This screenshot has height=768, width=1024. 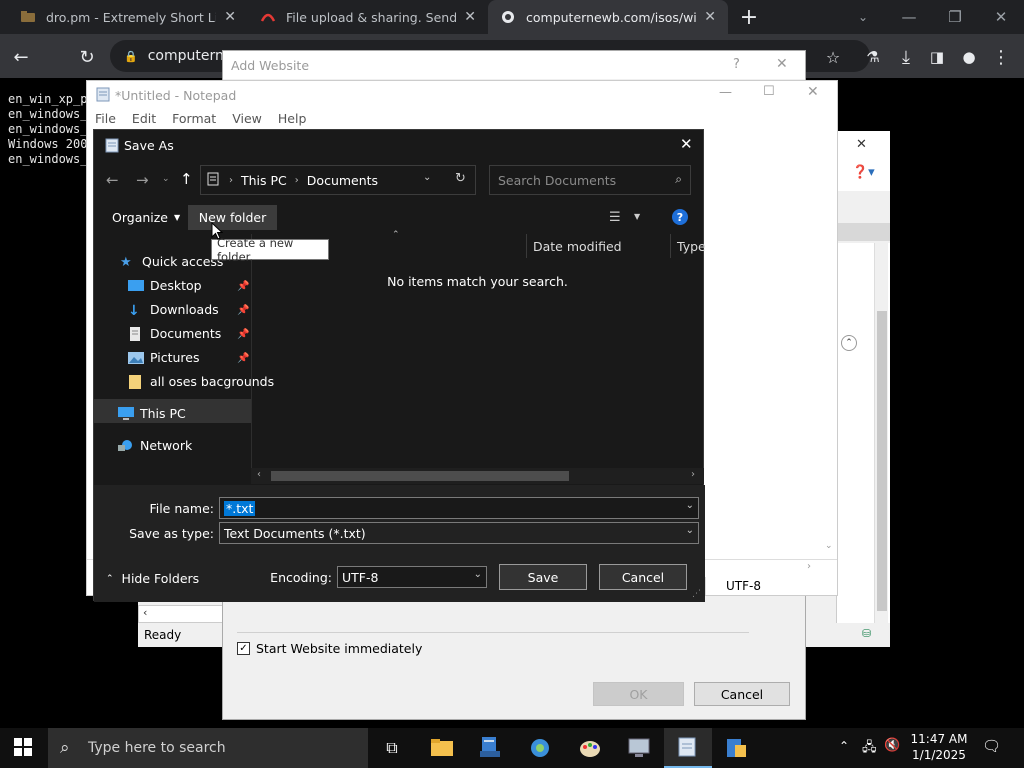 What do you see at coordinates (863, 232) in the screenshot?
I see `iis-pane-header` at bounding box center [863, 232].